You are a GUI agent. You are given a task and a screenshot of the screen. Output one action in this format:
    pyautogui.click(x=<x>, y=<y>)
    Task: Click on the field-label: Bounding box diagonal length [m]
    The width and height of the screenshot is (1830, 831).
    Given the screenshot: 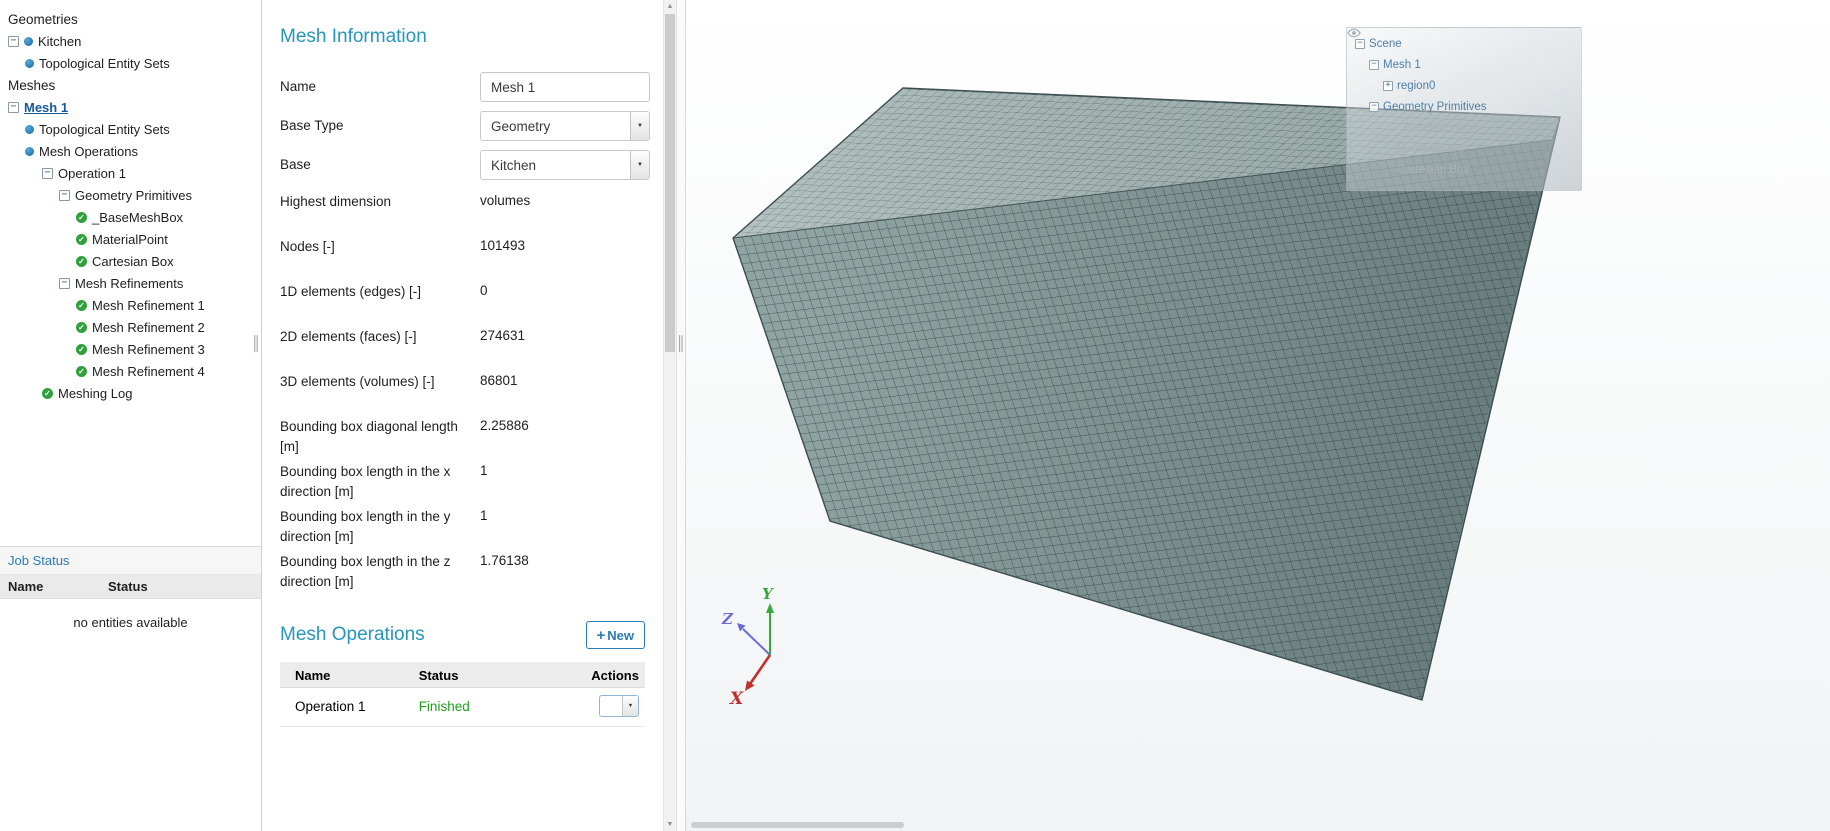 What is the action you would take?
    pyautogui.click(x=369, y=436)
    